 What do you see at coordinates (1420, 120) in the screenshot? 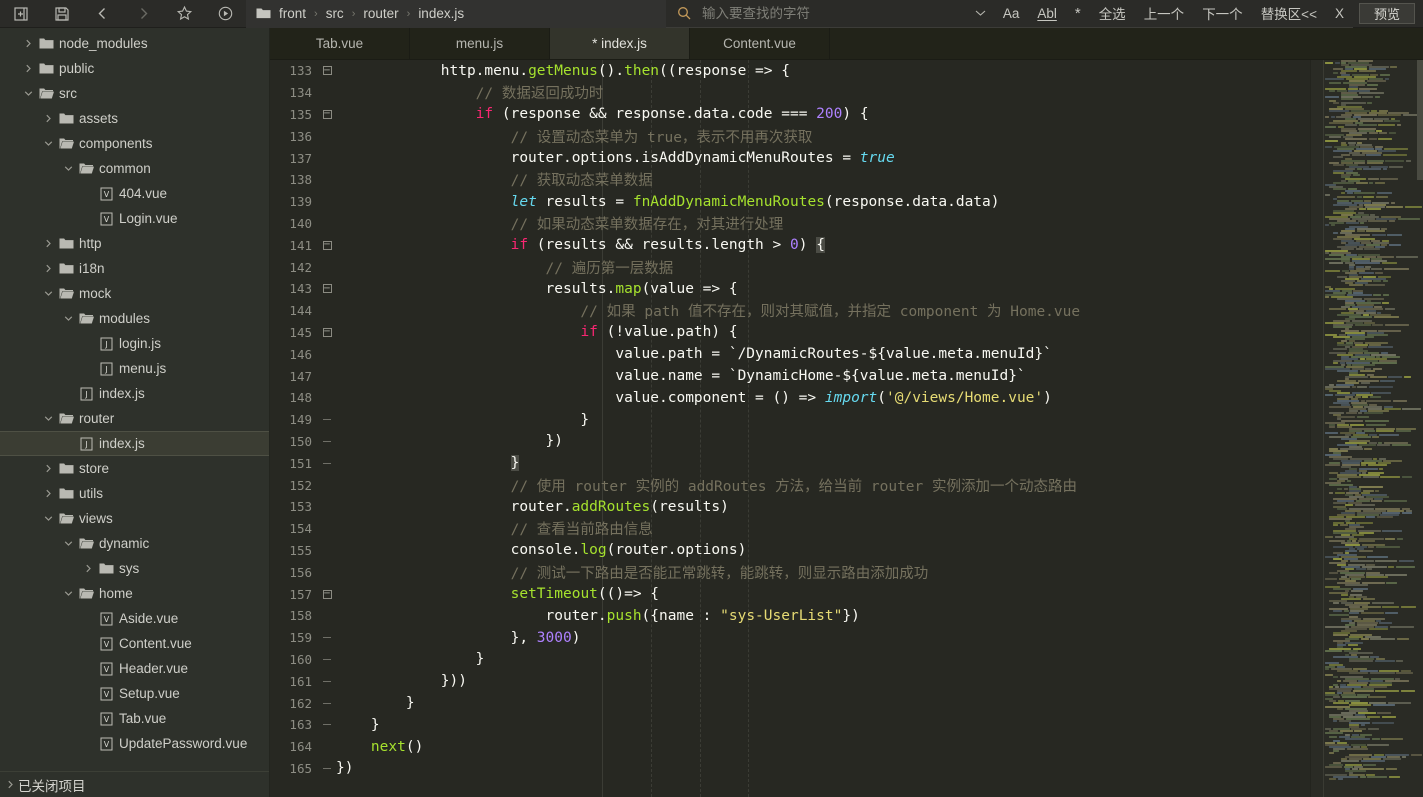
I see `vertical-scrollbar-thumb` at bounding box center [1420, 120].